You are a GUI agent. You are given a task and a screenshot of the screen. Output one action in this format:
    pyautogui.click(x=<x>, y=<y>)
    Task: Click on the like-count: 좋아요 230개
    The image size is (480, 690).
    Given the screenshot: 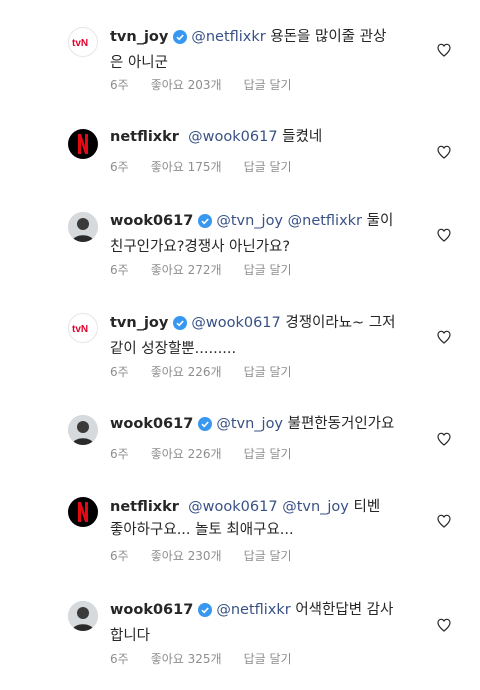 What is the action you would take?
    pyautogui.click(x=186, y=556)
    